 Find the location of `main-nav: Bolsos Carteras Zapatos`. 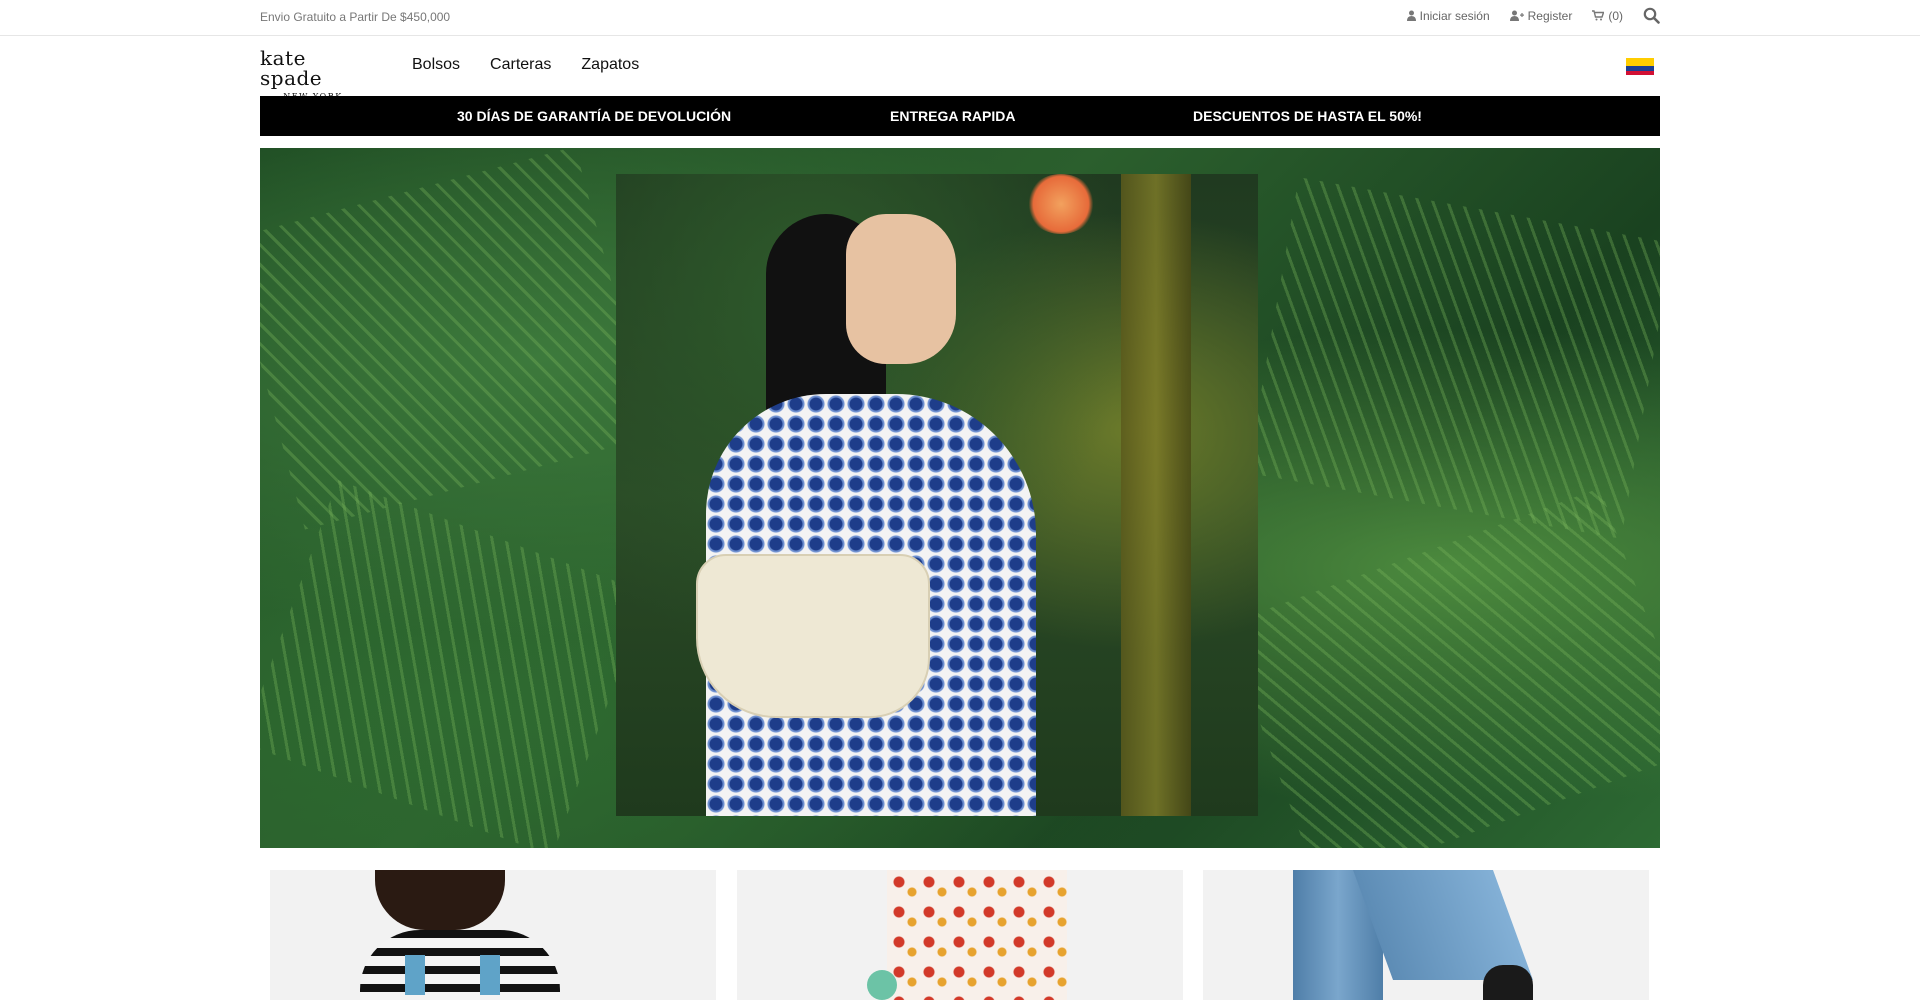

main-nav: Bolsos Carteras Zapatos is located at coordinates (525, 65).